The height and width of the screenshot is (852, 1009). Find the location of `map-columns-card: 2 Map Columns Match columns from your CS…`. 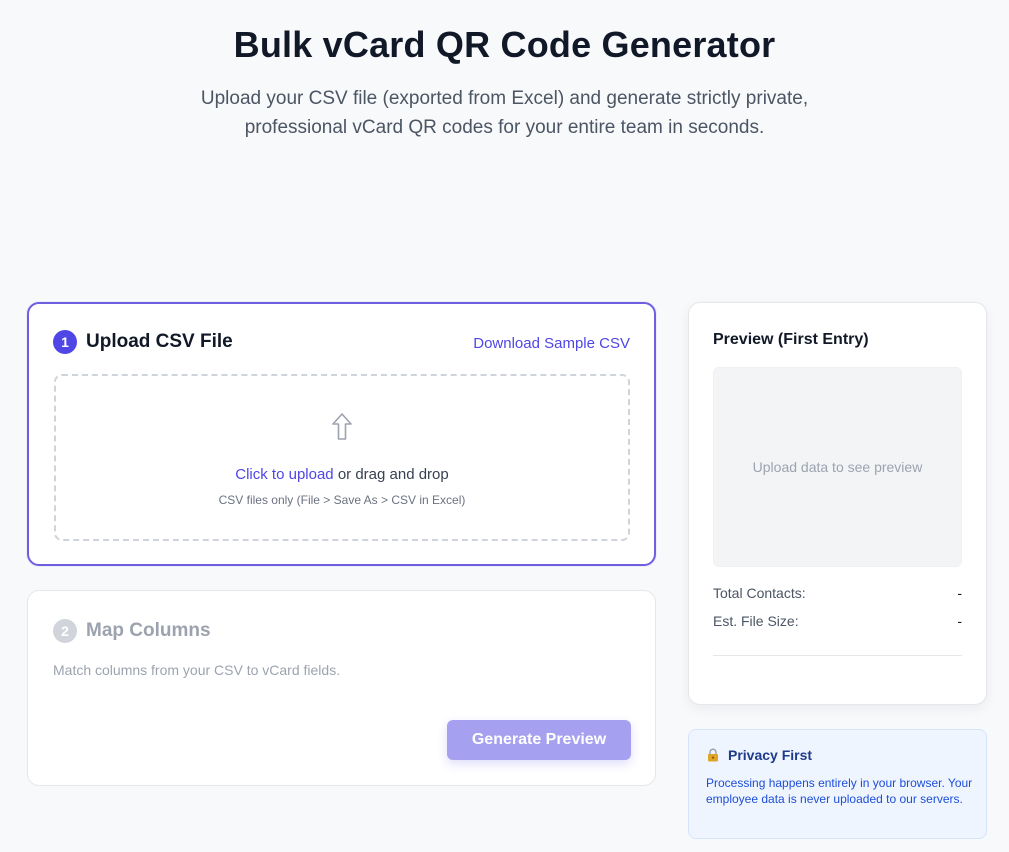

map-columns-card: 2 Map Columns Match columns from your CS… is located at coordinates (341, 688).